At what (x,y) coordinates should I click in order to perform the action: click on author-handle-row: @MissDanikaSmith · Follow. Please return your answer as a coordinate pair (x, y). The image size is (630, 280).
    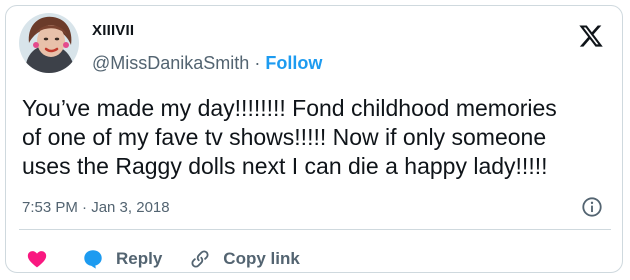
    Looking at the image, I should click on (207, 63).